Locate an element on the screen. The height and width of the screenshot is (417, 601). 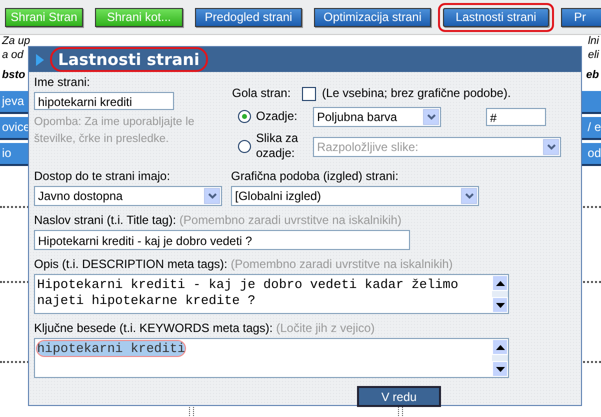
design-dropdown: [Globalni izgled) is located at coordinates (355, 196).